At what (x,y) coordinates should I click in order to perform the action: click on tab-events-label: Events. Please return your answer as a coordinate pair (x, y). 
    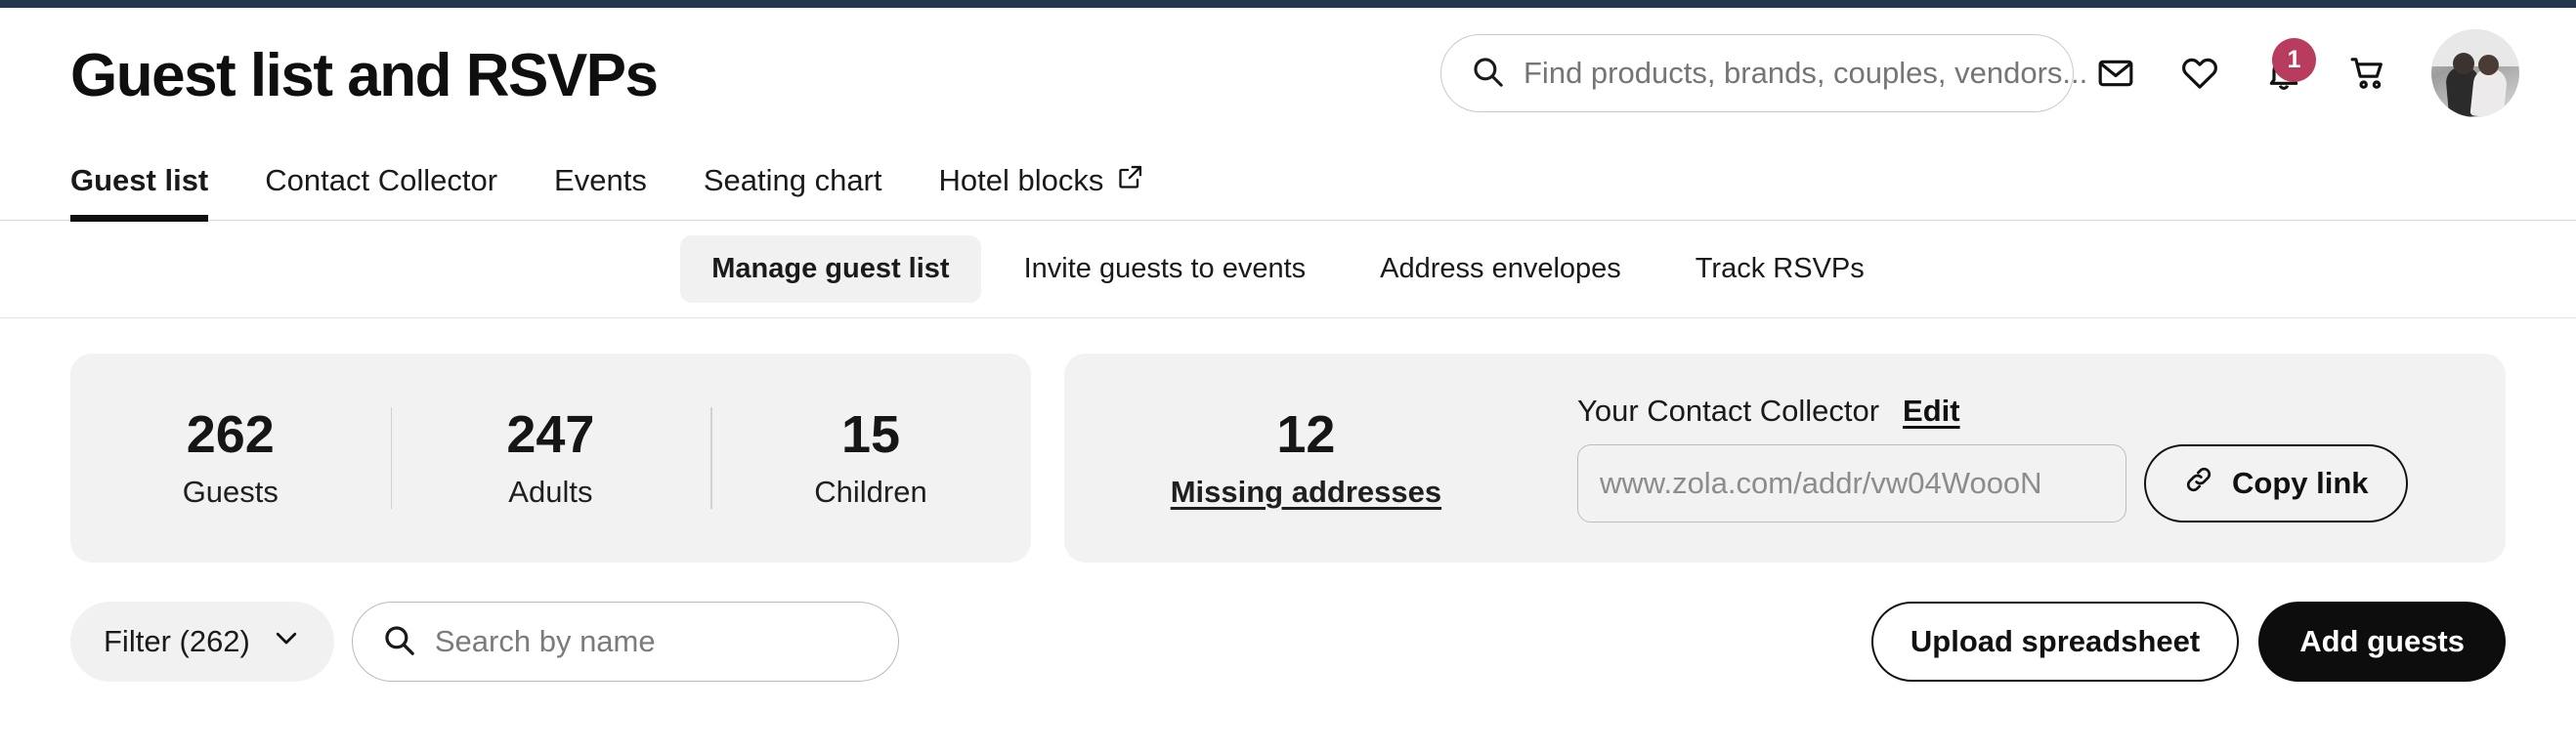
    Looking at the image, I should click on (601, 180).